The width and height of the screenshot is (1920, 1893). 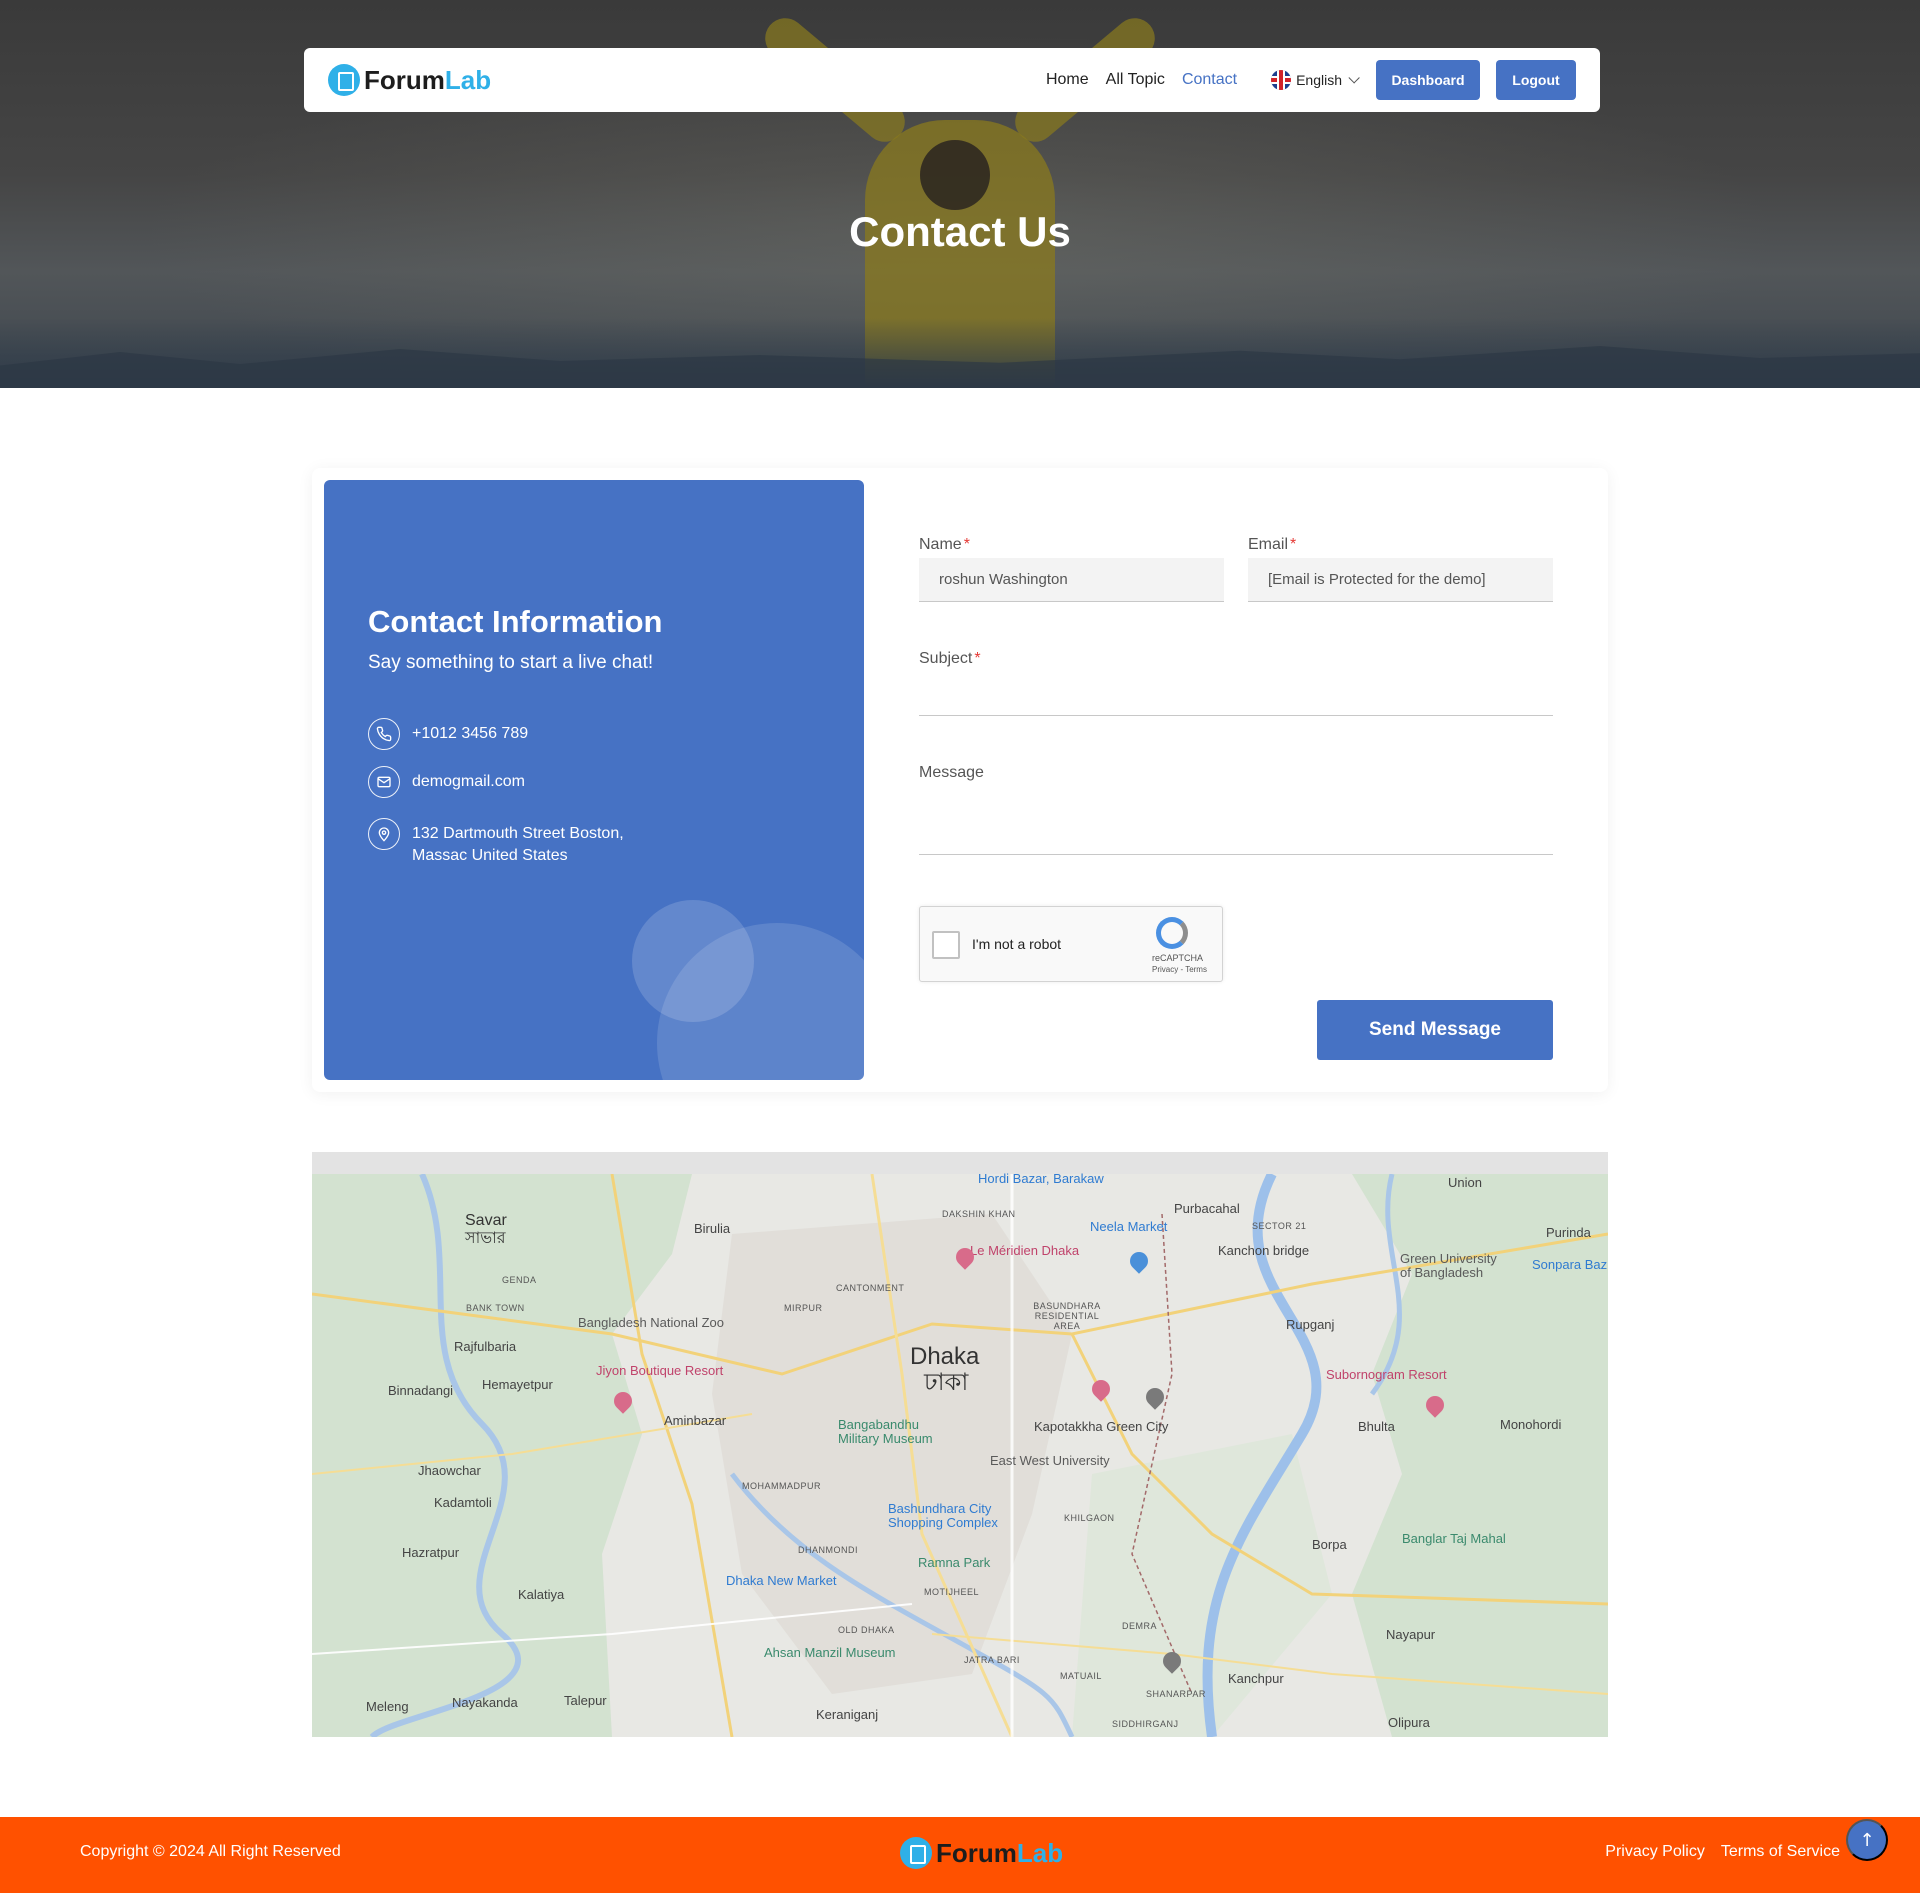 I want to click on mail-icon, so click(x=384, y=782).